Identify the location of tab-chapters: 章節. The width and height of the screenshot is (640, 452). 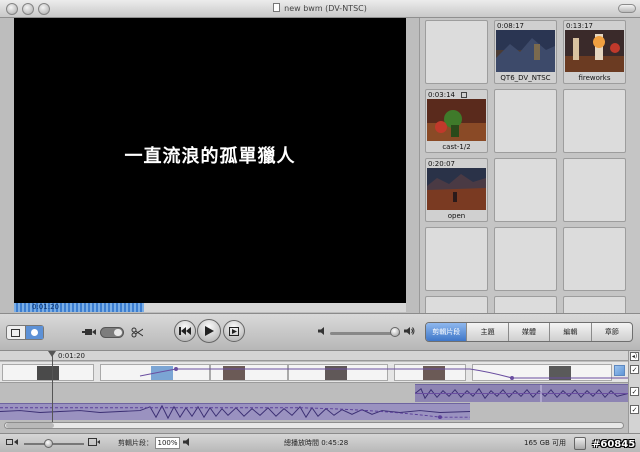
(611, 332).